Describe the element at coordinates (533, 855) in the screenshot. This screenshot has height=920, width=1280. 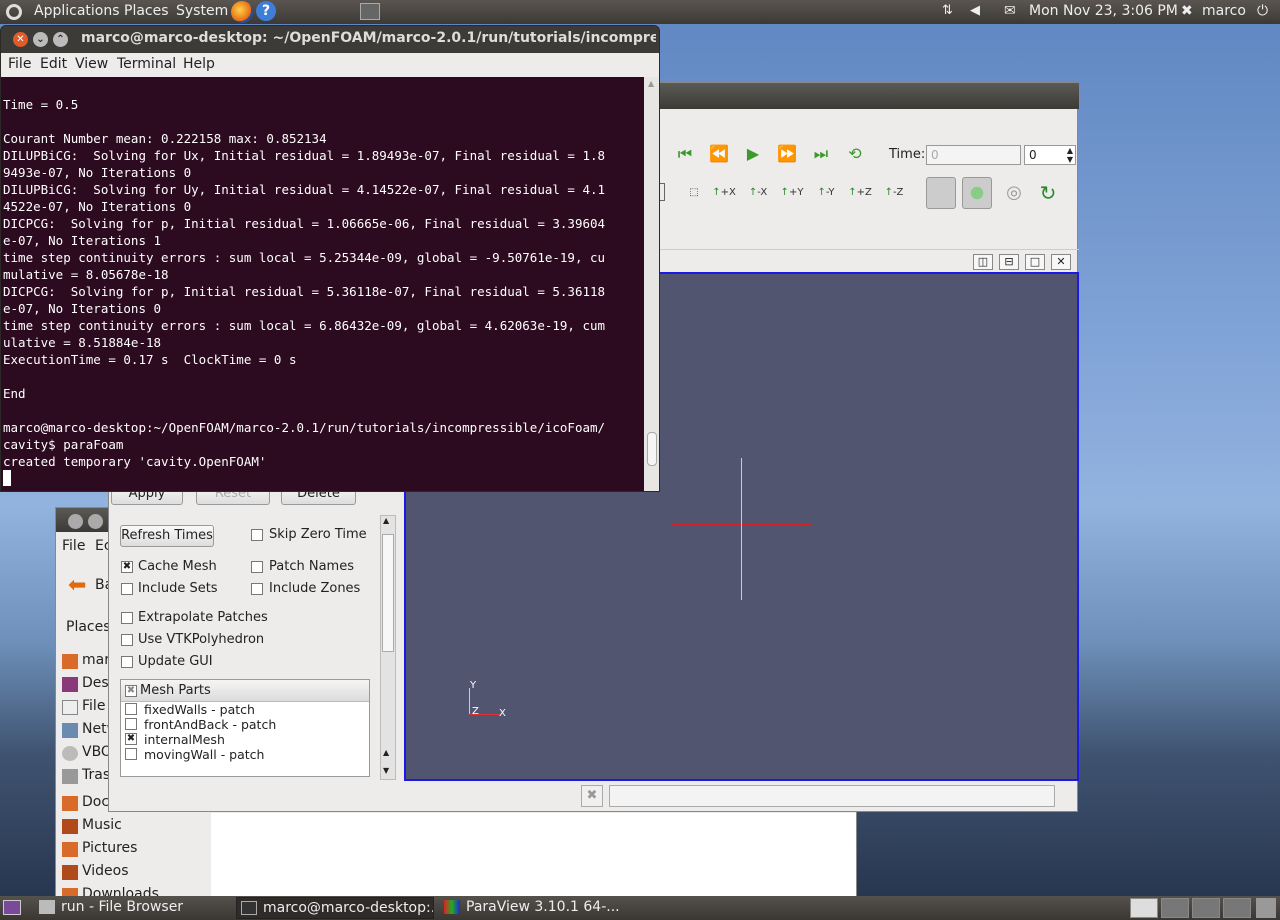
I see `file-view` at that location.